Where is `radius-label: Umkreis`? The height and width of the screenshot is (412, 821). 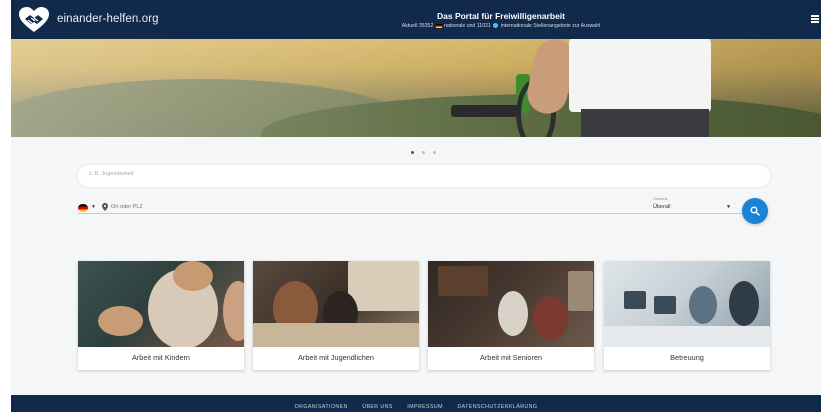
radius-label: Umkreis is located at coordinates (660, 198).